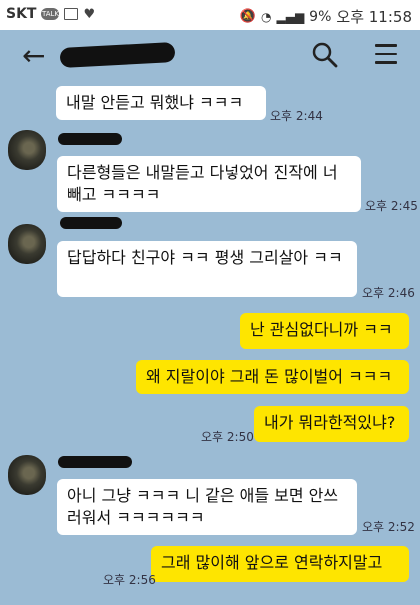  Describe the element at coordinates (227, 437) in the screenshot. I see `message-time: 오후 2:50` at that location.